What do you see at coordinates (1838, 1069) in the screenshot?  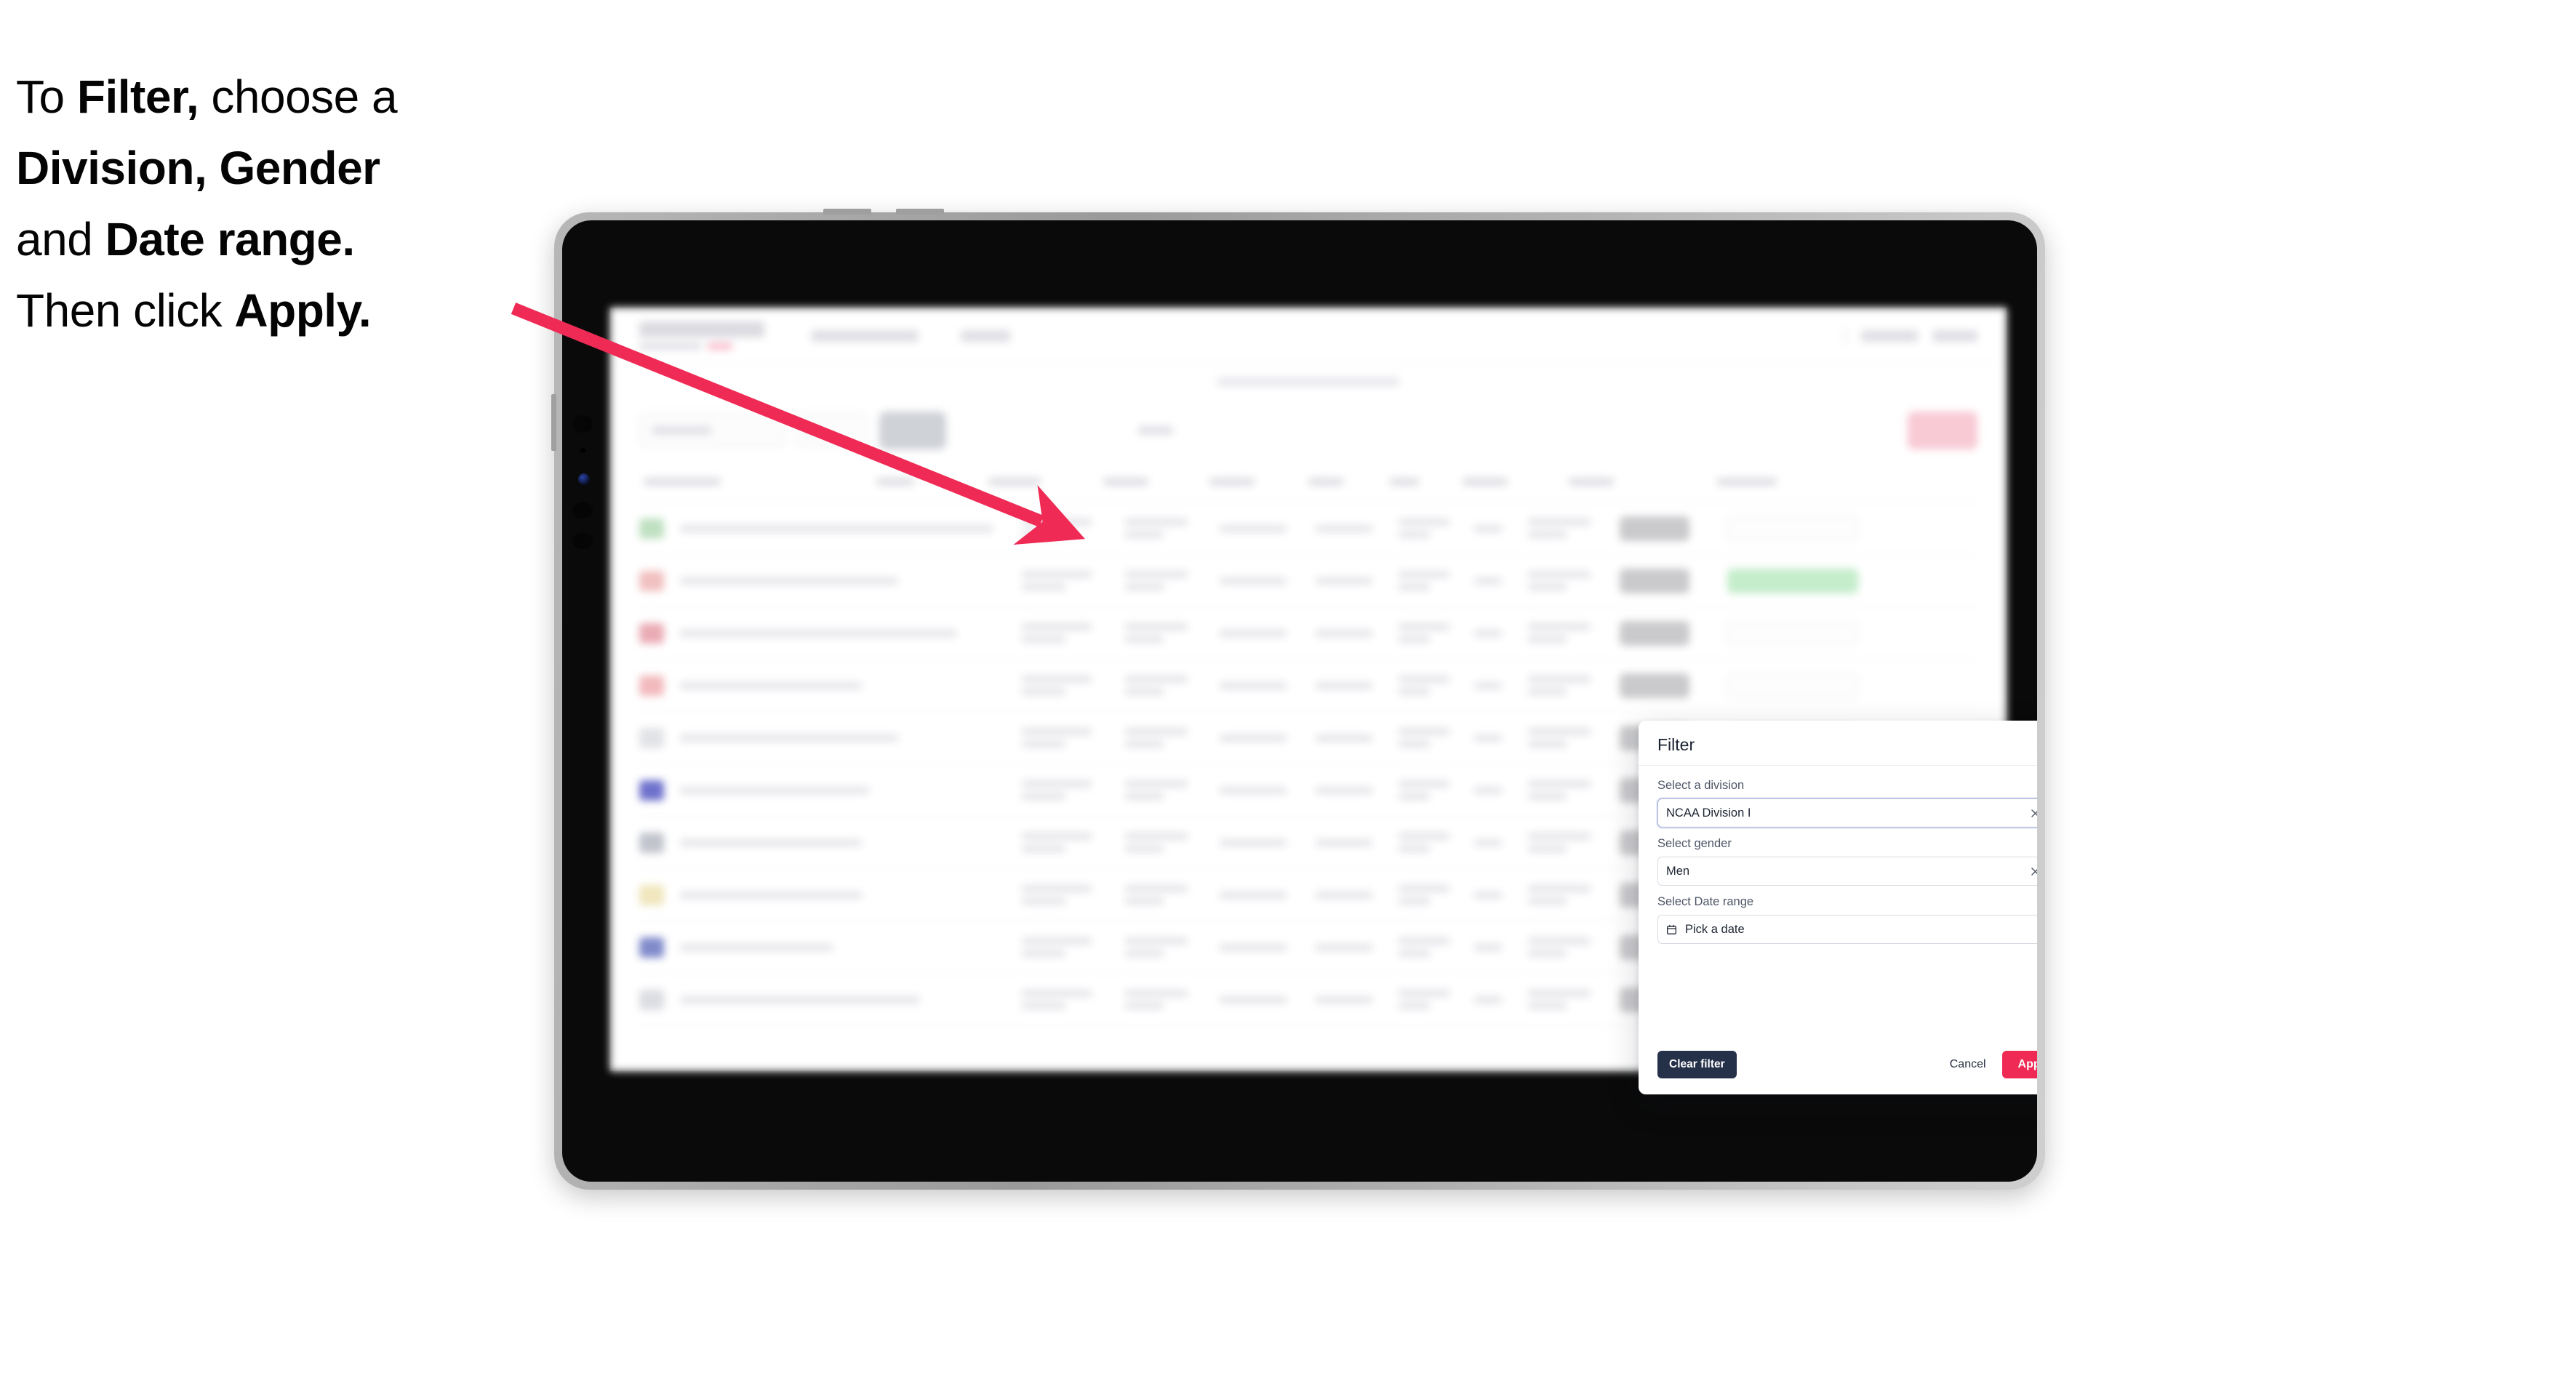 I see `modal-footer: Clear filter Cancel Apply` at bounding box center [1838, 1069].